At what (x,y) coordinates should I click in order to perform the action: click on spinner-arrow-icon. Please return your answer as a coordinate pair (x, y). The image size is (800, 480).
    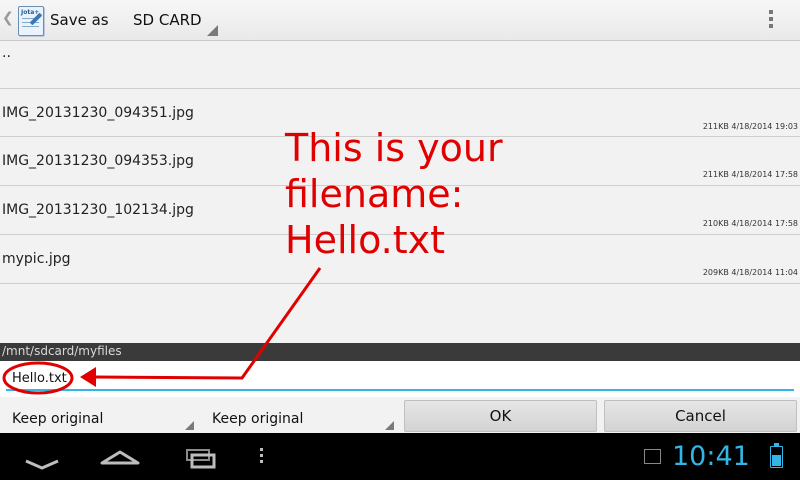
    Looking at the image, I should click on (212, 30).